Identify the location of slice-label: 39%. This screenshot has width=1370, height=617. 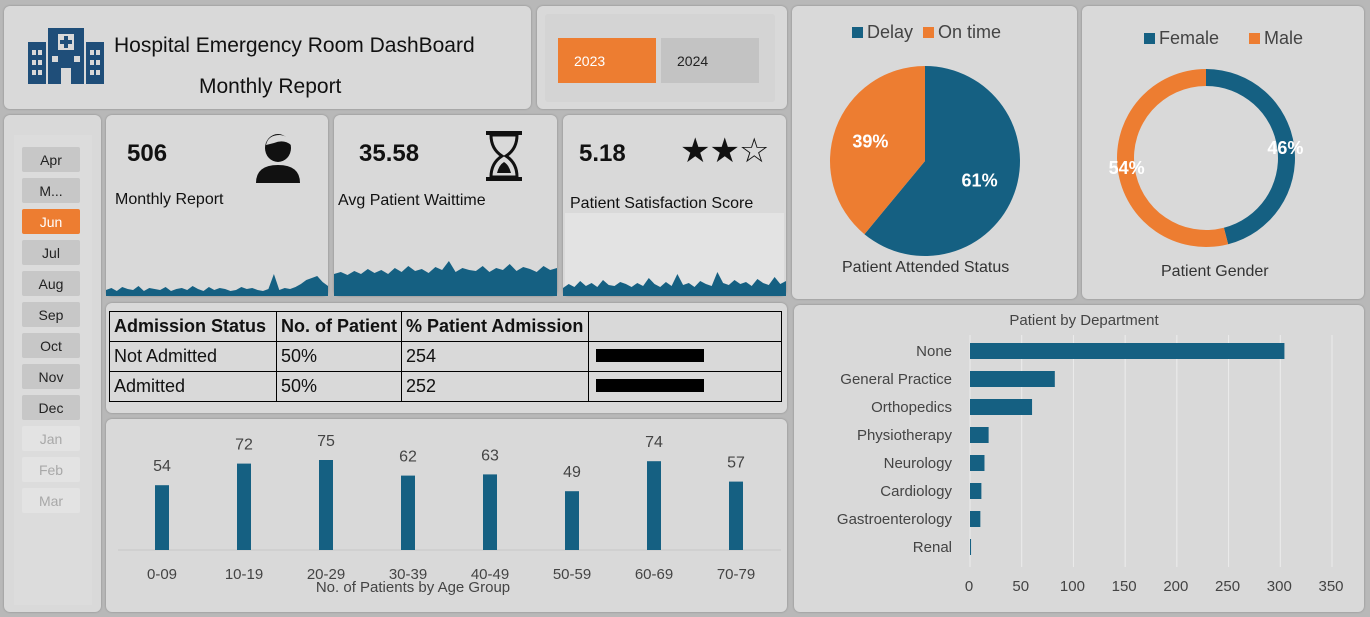
(870, 141).